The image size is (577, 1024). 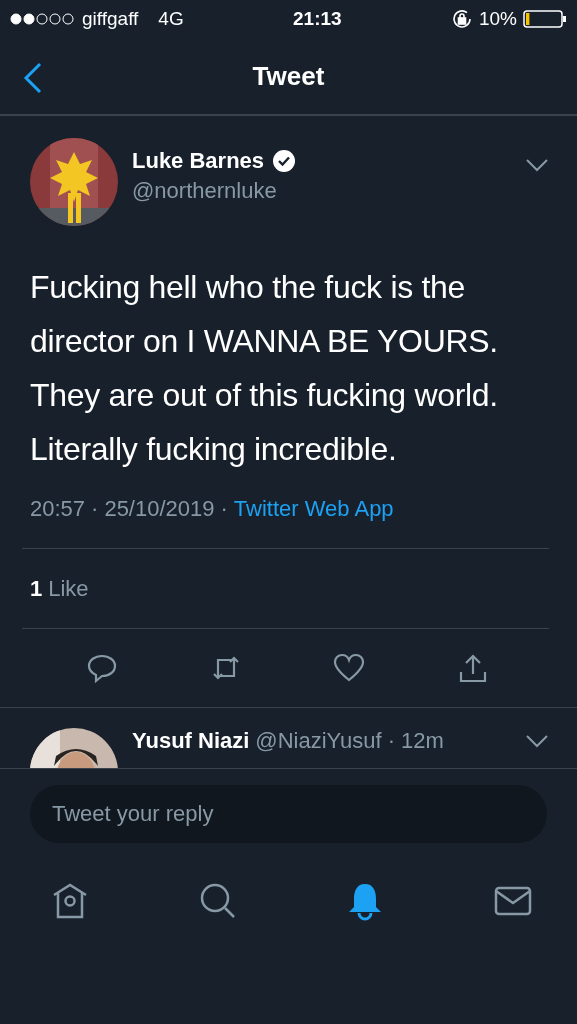 What do you see at coordinates (498, 19) in the screenshot?
I see `battery-percent: 10%` at bounding box center [498, 19].